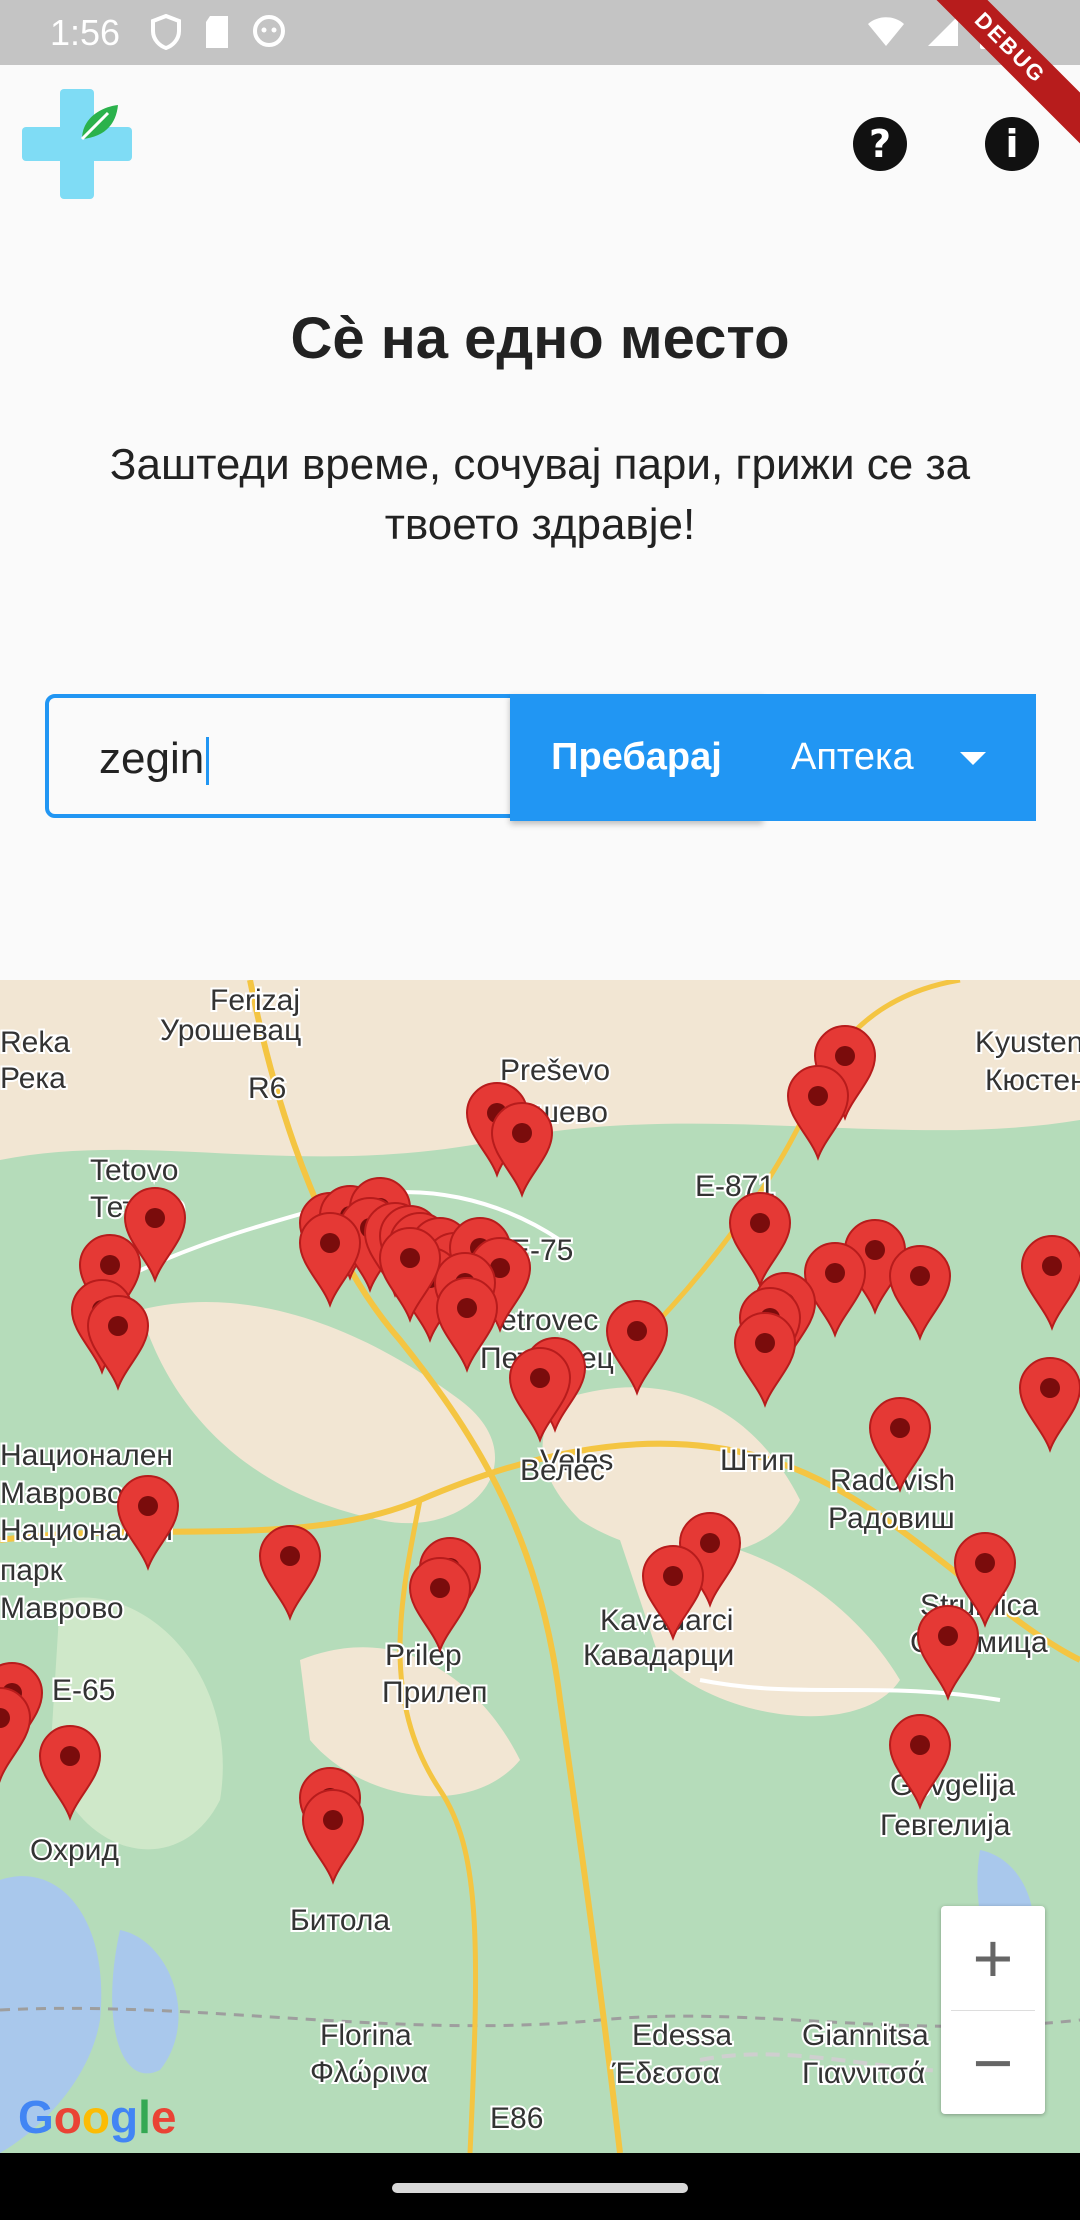 This screenshot has height=2220, width=1080. Describe the element at coordinates (33, 1078) in the screenshot. I see `map-label: Река` at that location.